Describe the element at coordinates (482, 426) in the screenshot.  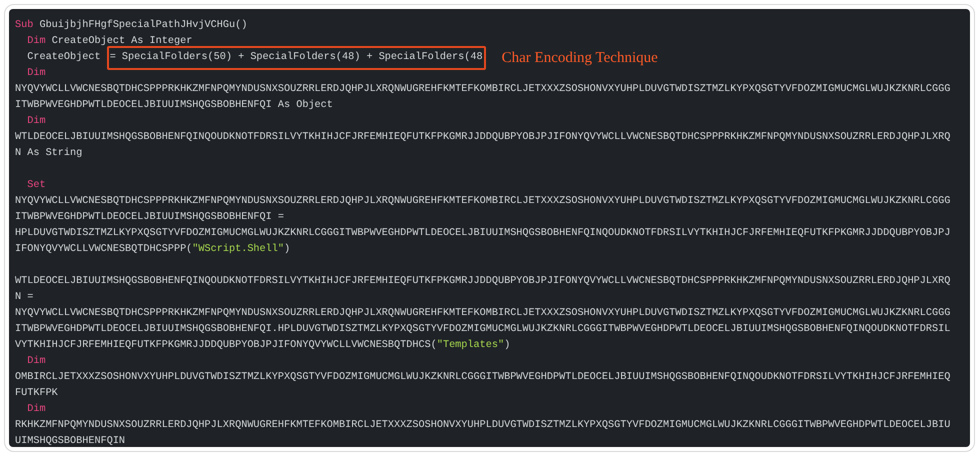
I see `code-line: RKHKZMFNPQMYNDUSNXSOUZRRLERDJQHPJLXRQNWUGREHFKMTEFKOMBIRCLJETXXXZSOSHONVXYUHPLDUVGTWDISZTMZLKYPXQSGTYVFDOZMIGMUCMGLWUJKZKNRLCGGGITWBPWVEGHDPWTLDEOCELJBIU` at that location.